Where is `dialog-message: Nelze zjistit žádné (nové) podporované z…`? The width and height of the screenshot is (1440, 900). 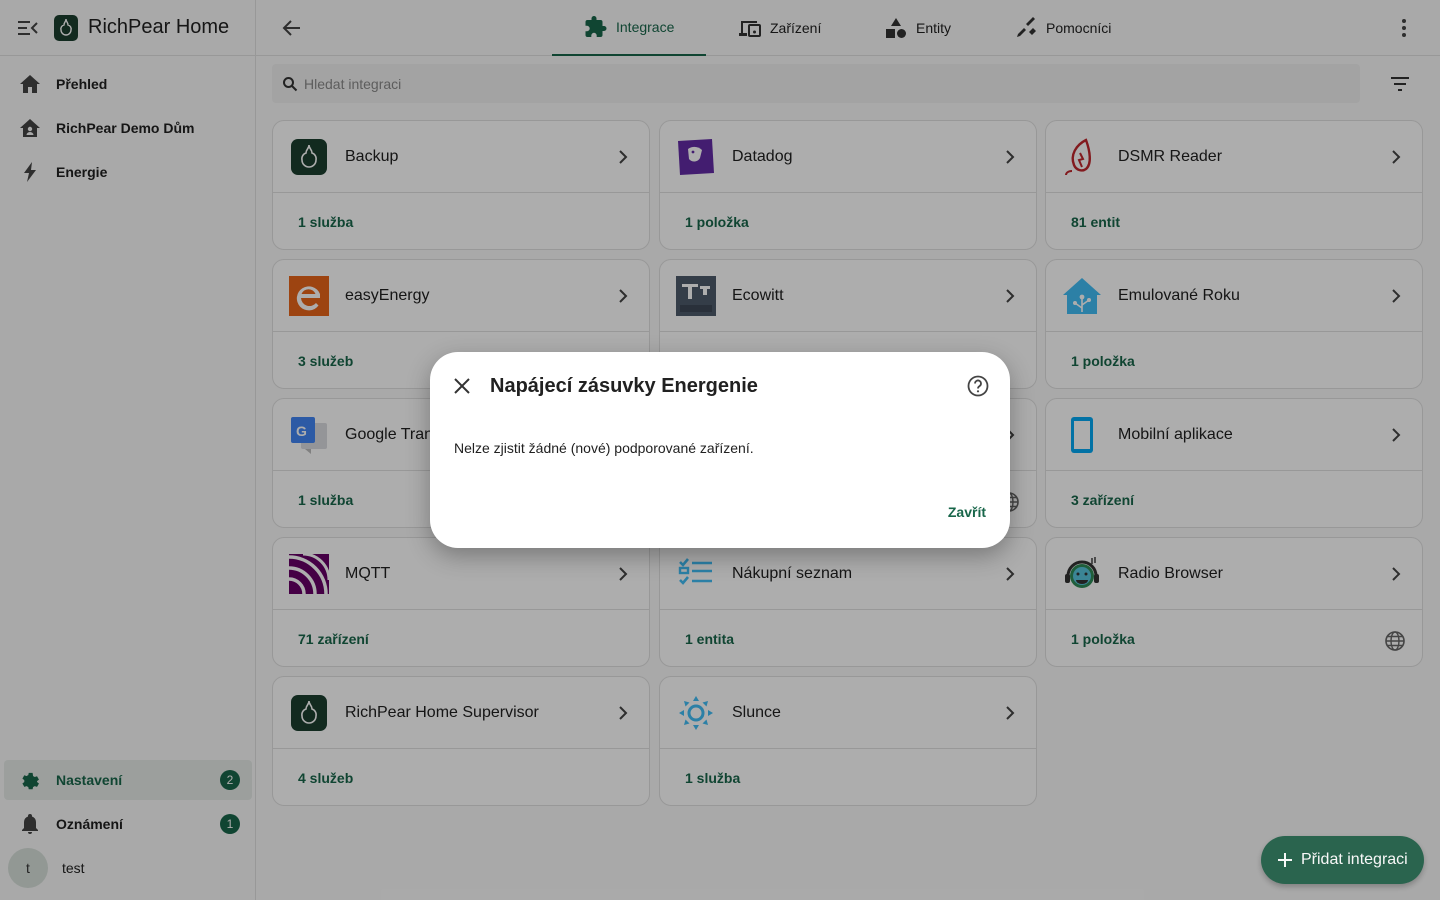 dialog-message: Nelze zjistit žádné (nové) podporované z… is located at coordinates (604, 448).